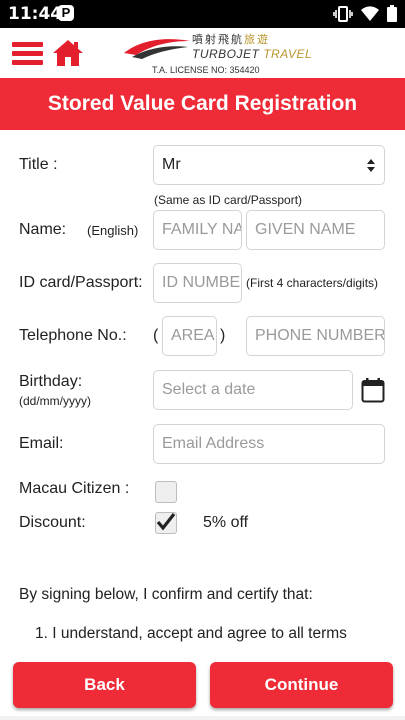 Image resolution: width=405 pixels, height=720 pixels. I want to click on continue-button: Continue, so click(301, 685).